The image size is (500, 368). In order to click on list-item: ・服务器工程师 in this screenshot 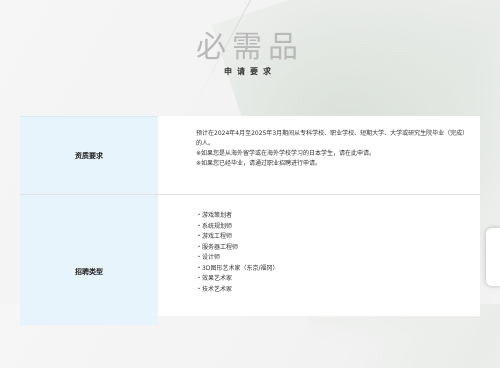, I will do `click(217, 247)`.